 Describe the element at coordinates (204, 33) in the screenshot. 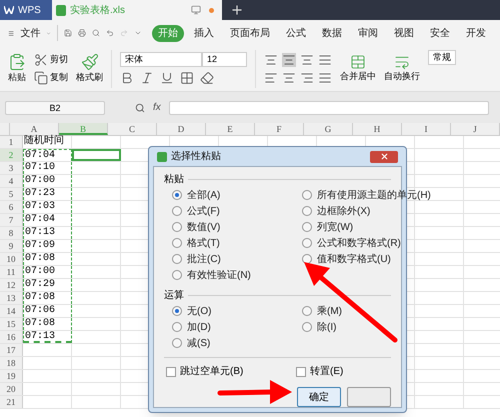

I see `menu-tab: 插入` at that location.